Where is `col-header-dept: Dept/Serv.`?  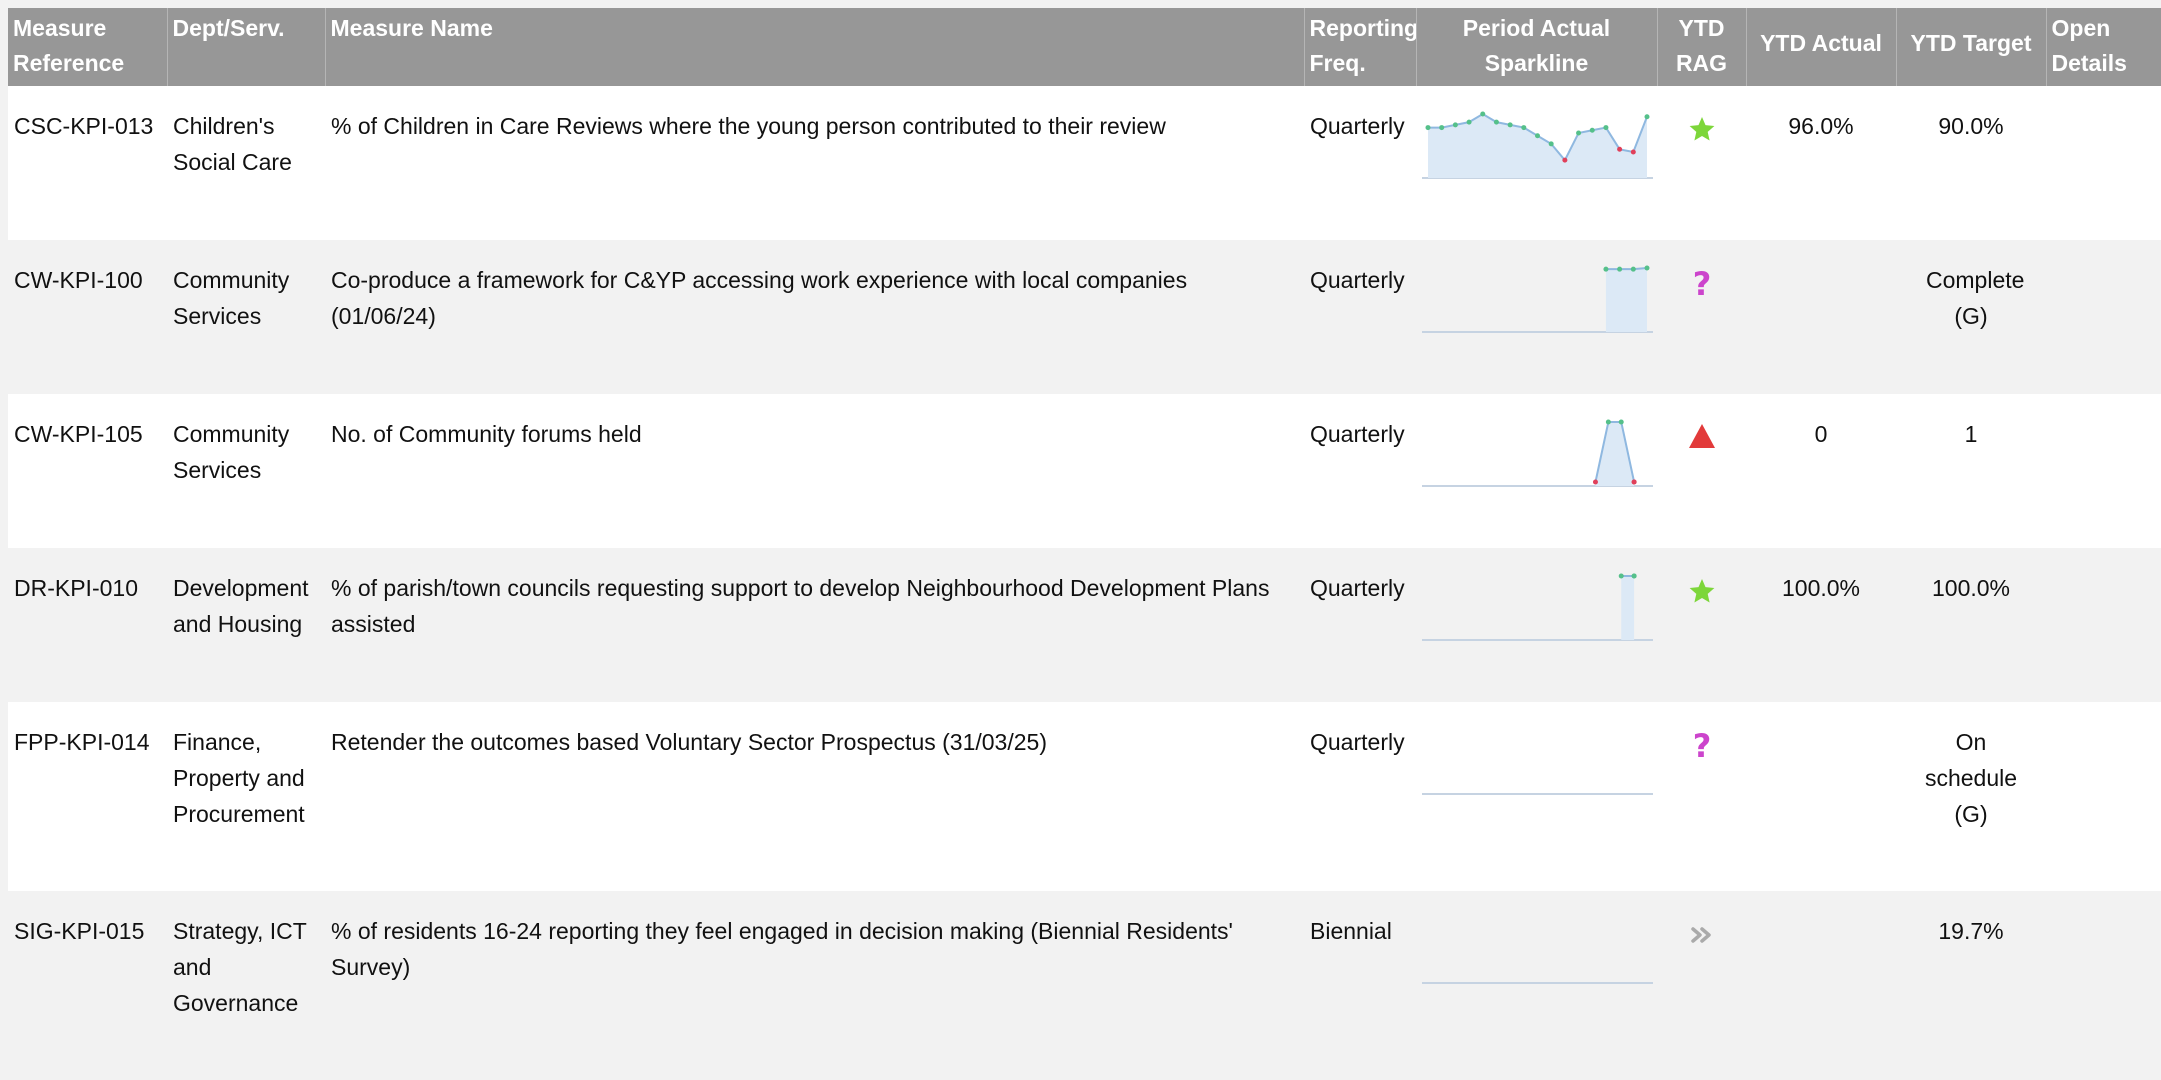
col-header-dept: Dept/Serv. is located at coordinates (246, 47).